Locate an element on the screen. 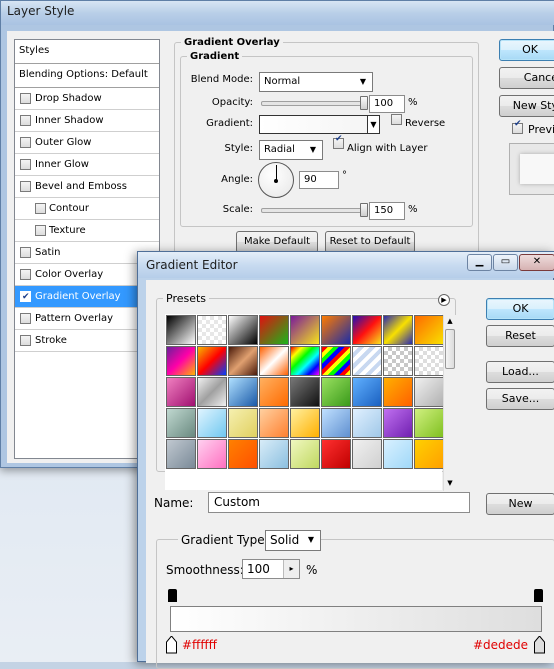 This screenshot has width=554, height=669. new-gradient-button: New is located at coordinates (520, 504).